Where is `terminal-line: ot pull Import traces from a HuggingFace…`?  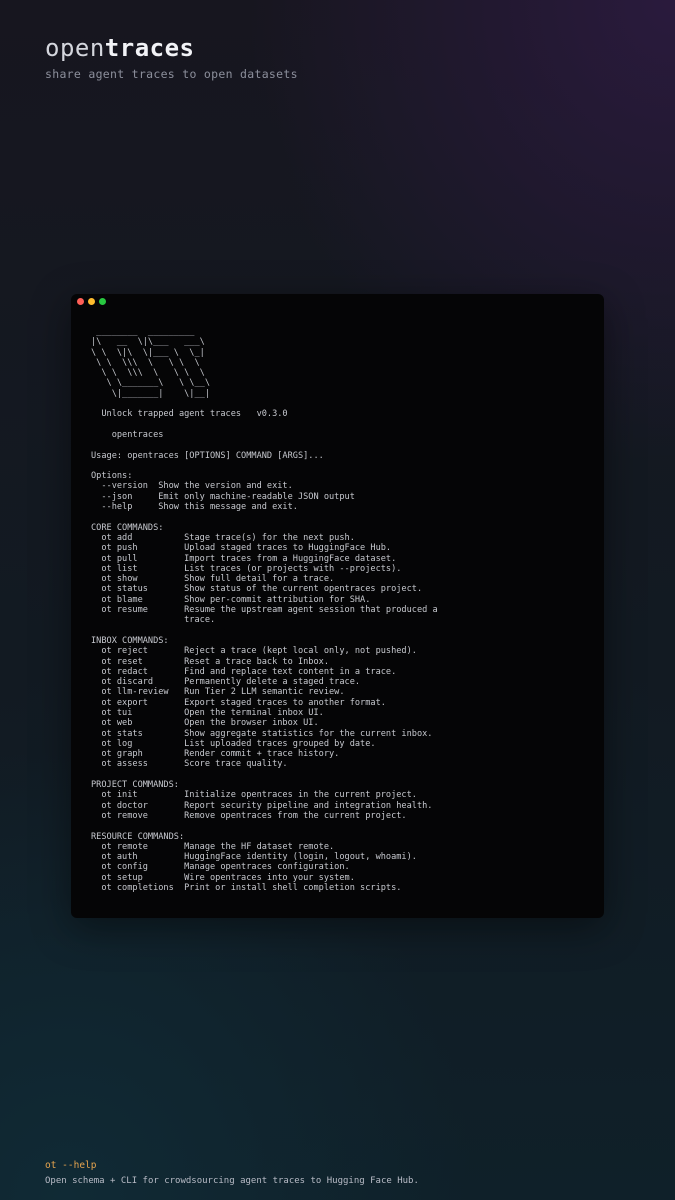 terminal-line: ot pull Import traces from a HuggingFace… is located at coordinates (244, 558).